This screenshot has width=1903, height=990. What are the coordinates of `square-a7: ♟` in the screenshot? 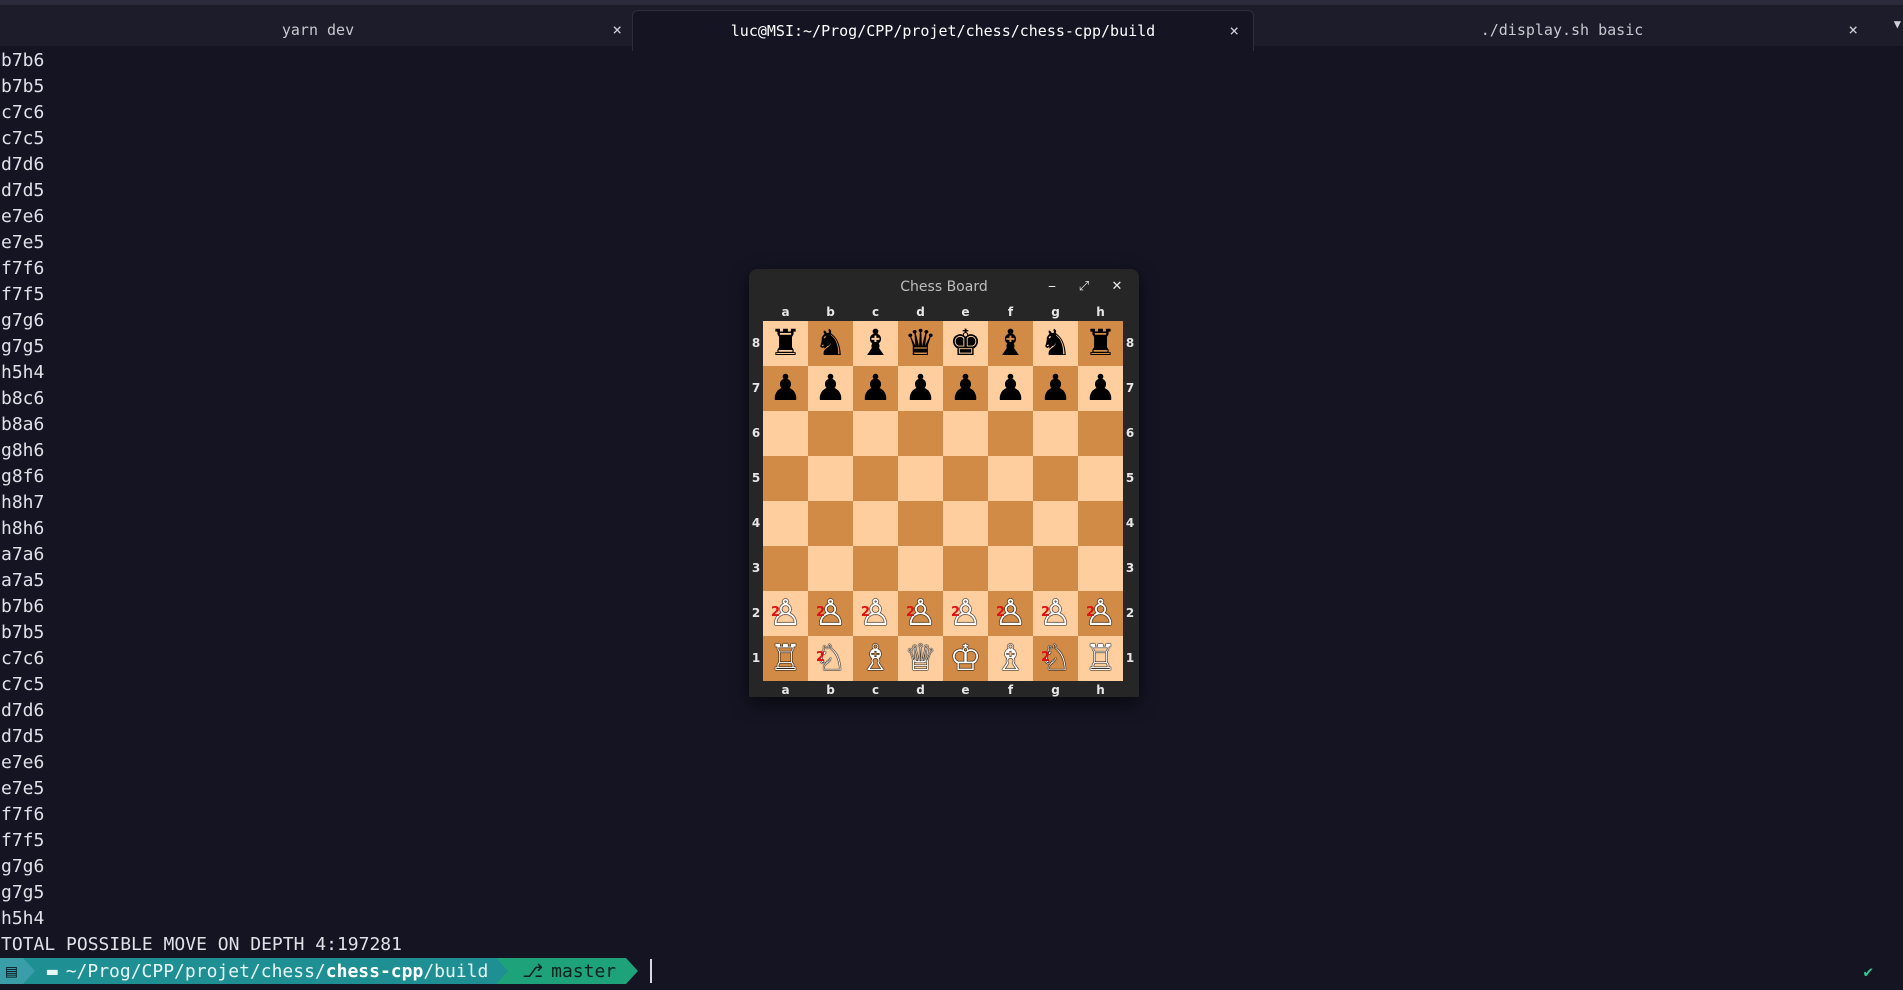 It's located at (785, 388).